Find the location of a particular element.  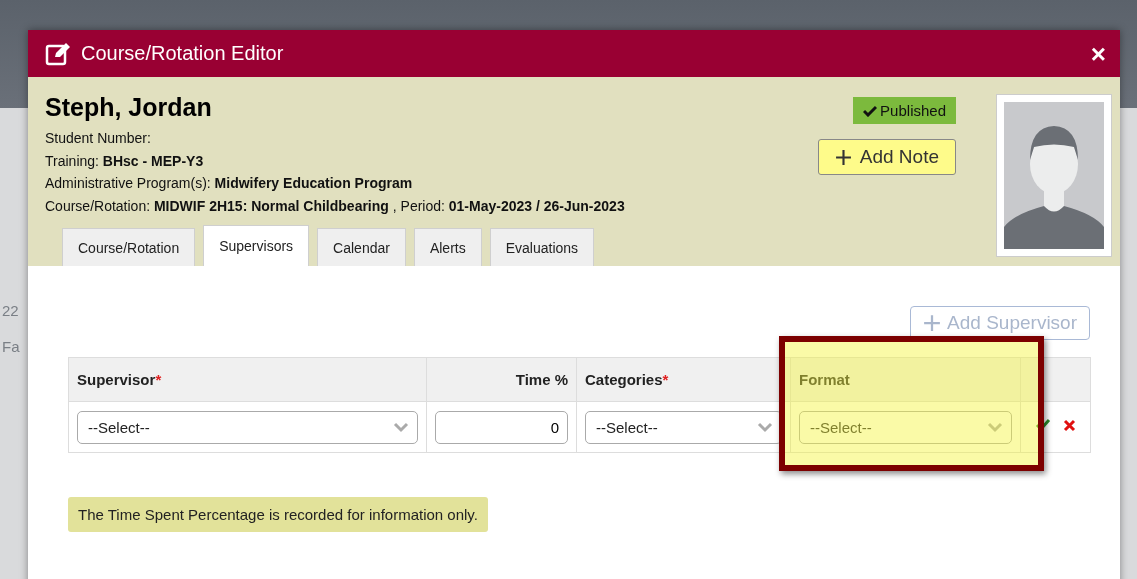

student-info-line: Student Number: is located at coordinates (98, 139).